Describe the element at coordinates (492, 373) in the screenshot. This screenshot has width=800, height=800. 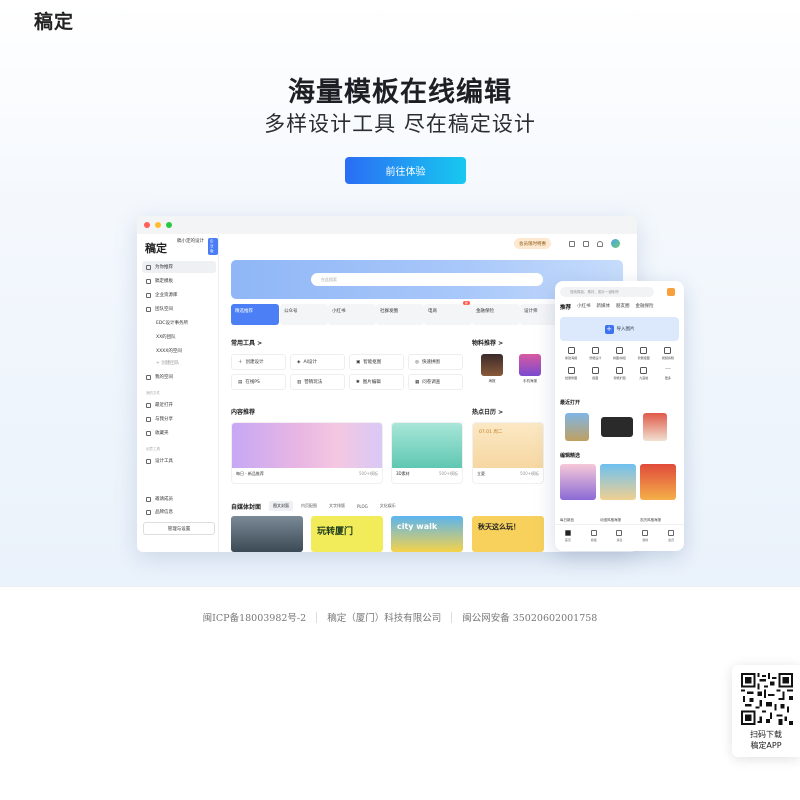
I see `material-poster: 海报` at that location.